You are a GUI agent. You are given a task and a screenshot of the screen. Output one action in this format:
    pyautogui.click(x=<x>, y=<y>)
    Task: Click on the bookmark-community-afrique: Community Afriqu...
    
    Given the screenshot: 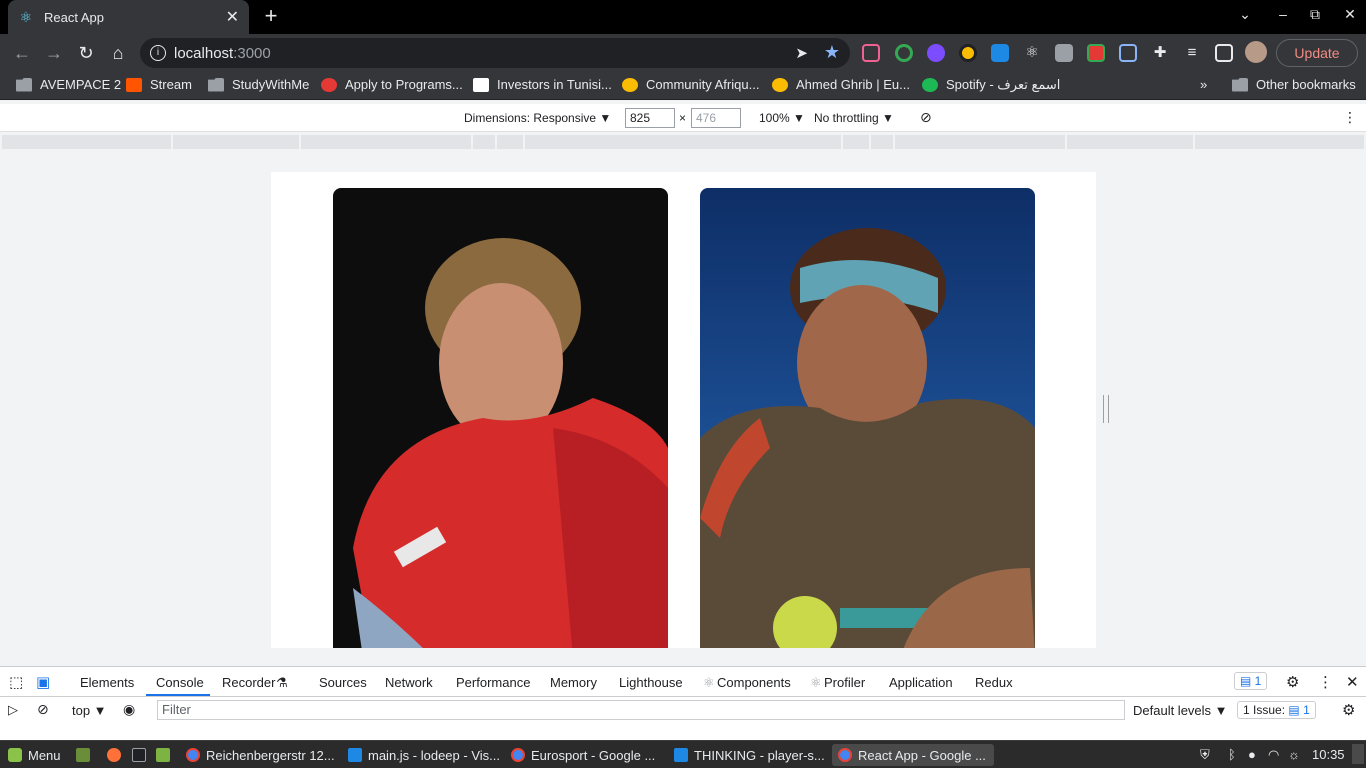 What is the action you would take?
    pyautogui.click(x=690, y=84)
    